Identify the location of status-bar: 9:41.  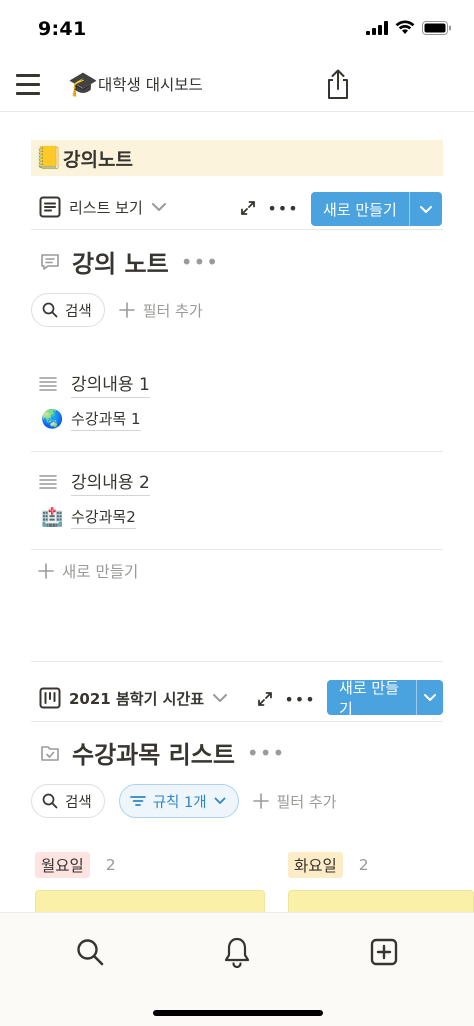
(237, 29).